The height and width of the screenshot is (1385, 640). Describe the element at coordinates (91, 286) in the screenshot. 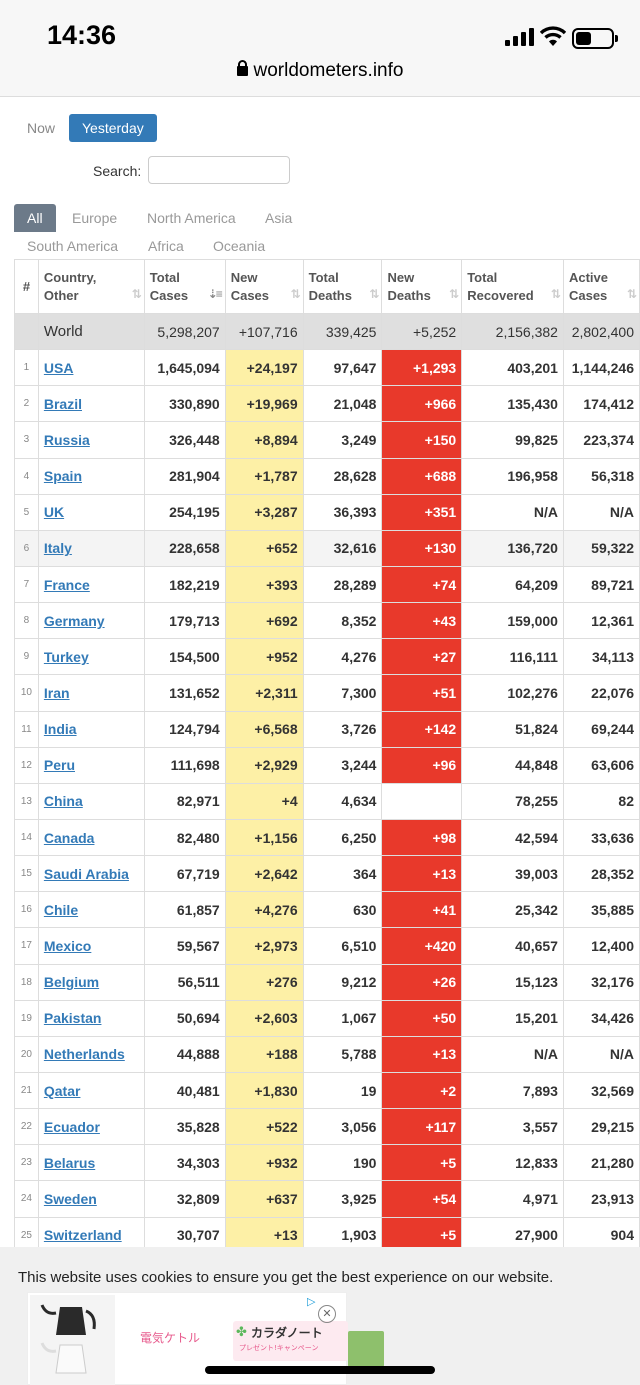

I see `header-country: Country, Other ⇅` at that location.